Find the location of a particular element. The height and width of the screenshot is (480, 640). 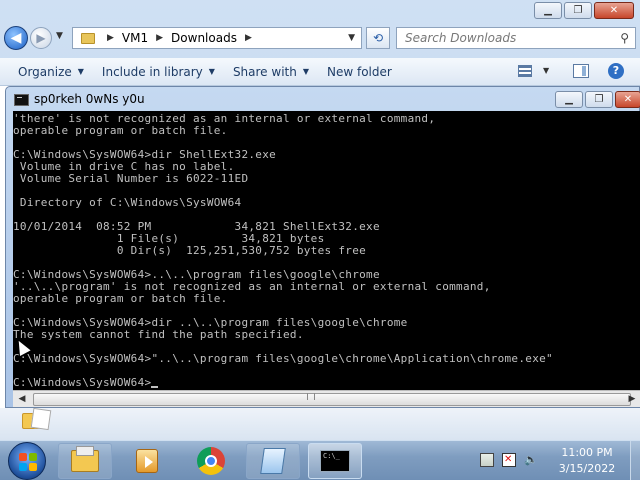

explorer-window-controls: ▁ ❐ ✕ is located at coordinates (584, 10).